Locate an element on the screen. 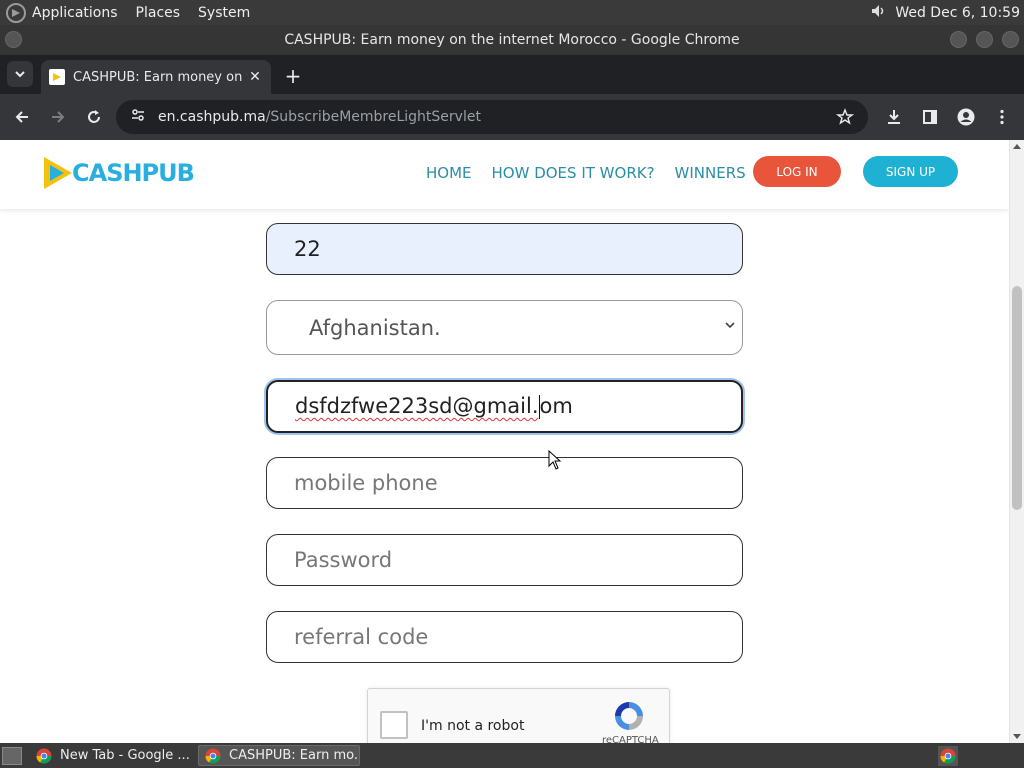 The width and height of the screenshot is (1024, 768). new-tab-button: + is located at coordinates (293, 76).